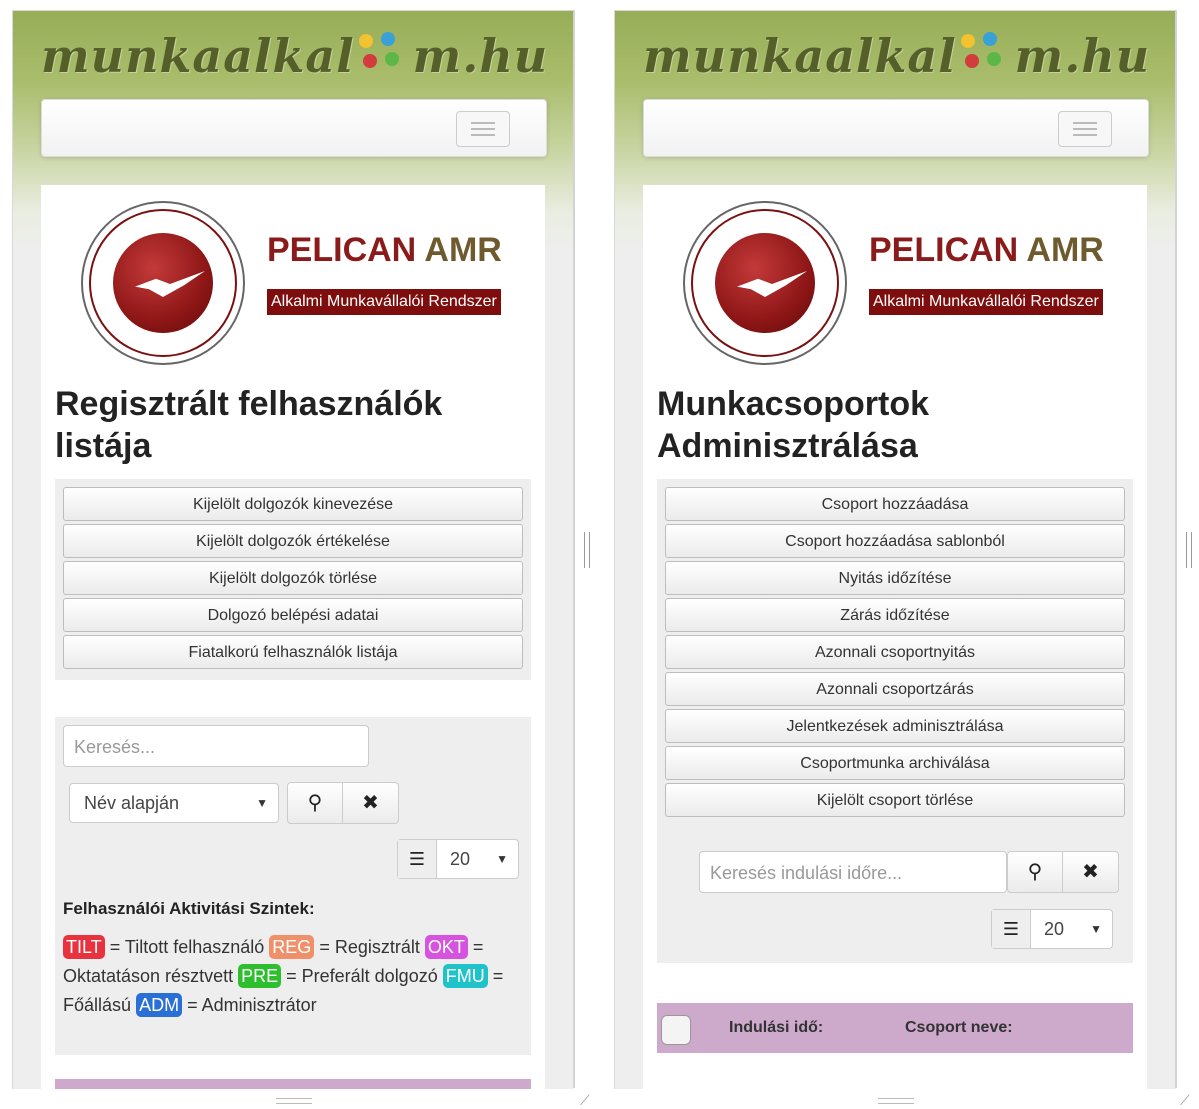 The width and height of the screenshot is (1199, 1109). I want to click on legend-label: = Tiltott felhasználó, so click(187, 947).